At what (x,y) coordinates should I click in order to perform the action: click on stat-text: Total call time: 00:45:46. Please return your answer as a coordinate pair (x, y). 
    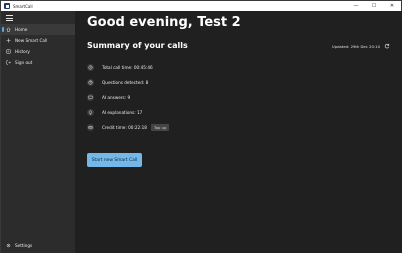
    Looking at the image, I should click on (127, 67).